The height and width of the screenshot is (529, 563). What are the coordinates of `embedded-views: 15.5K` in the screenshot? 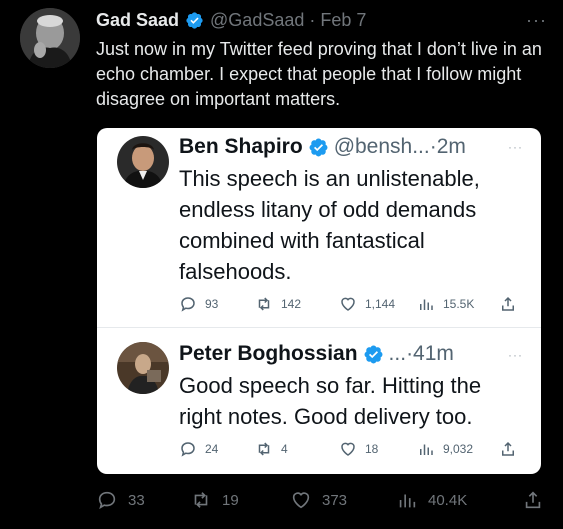 It's located at (445, 304).